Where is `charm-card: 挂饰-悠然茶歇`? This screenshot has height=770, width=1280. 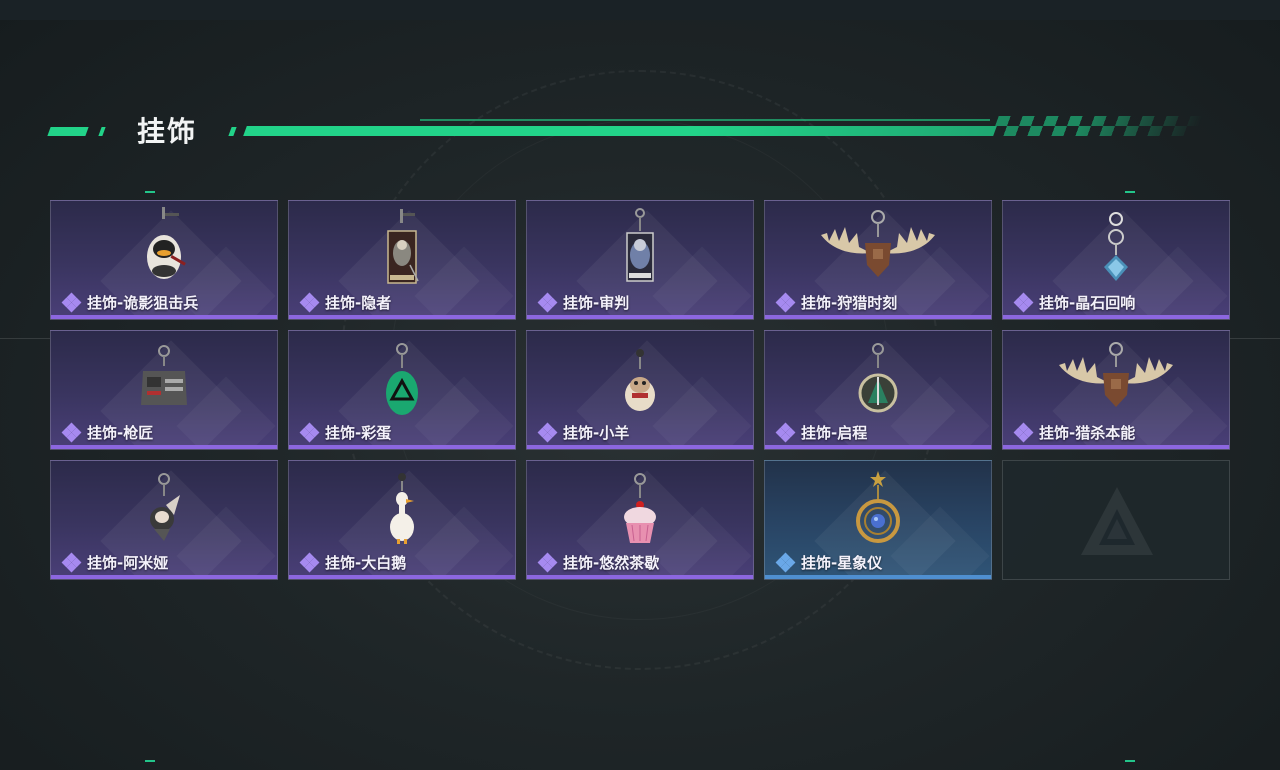 charm-card: 挂饰-悠然茶歇 is located at coordinates (640, 520).